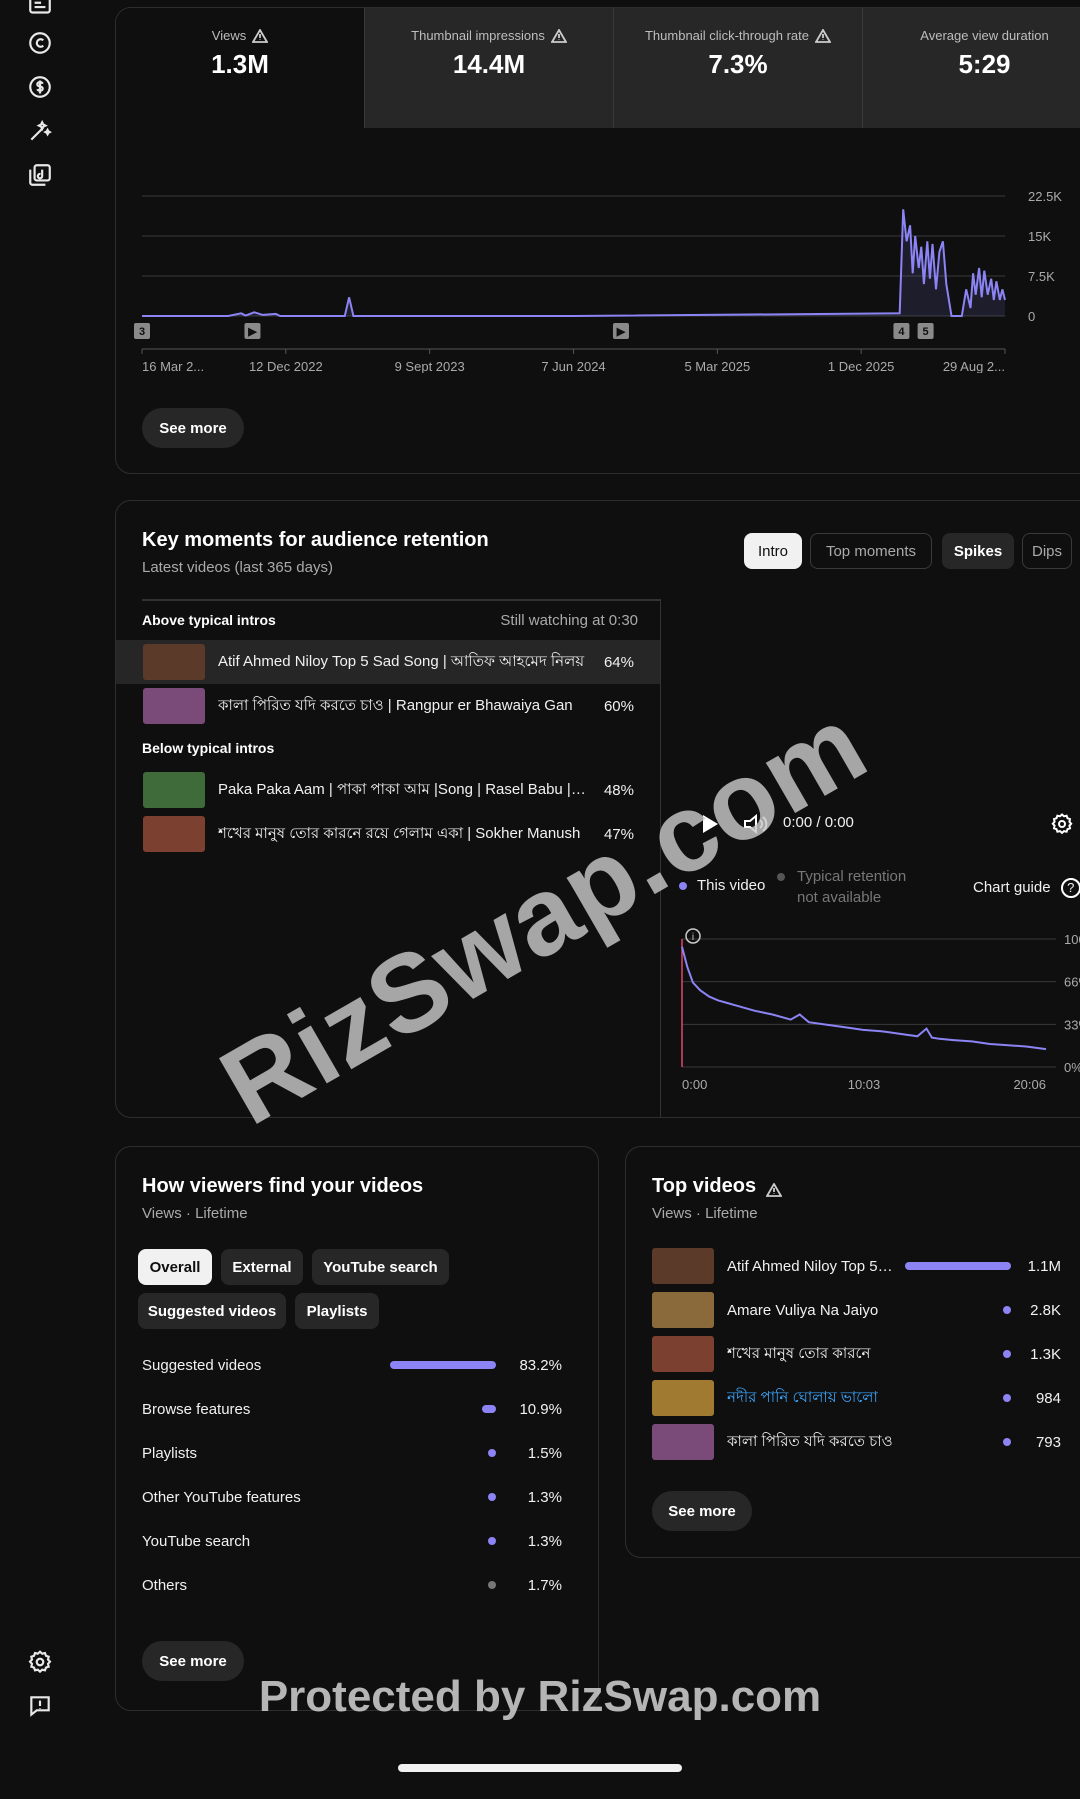 The image size is (1080, 1799). Describe the element at coordinates (823, 35) in the screenshot. I see `warning-icon` at that location.